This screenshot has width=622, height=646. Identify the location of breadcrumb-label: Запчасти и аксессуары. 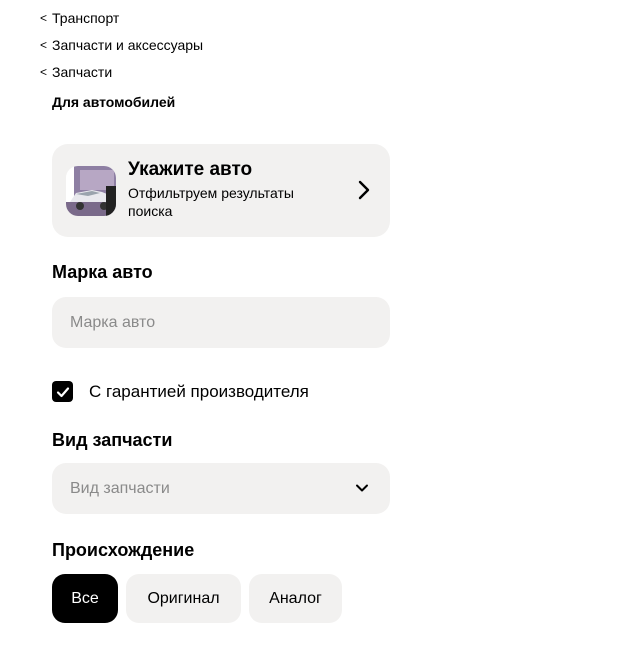
(128, 45).